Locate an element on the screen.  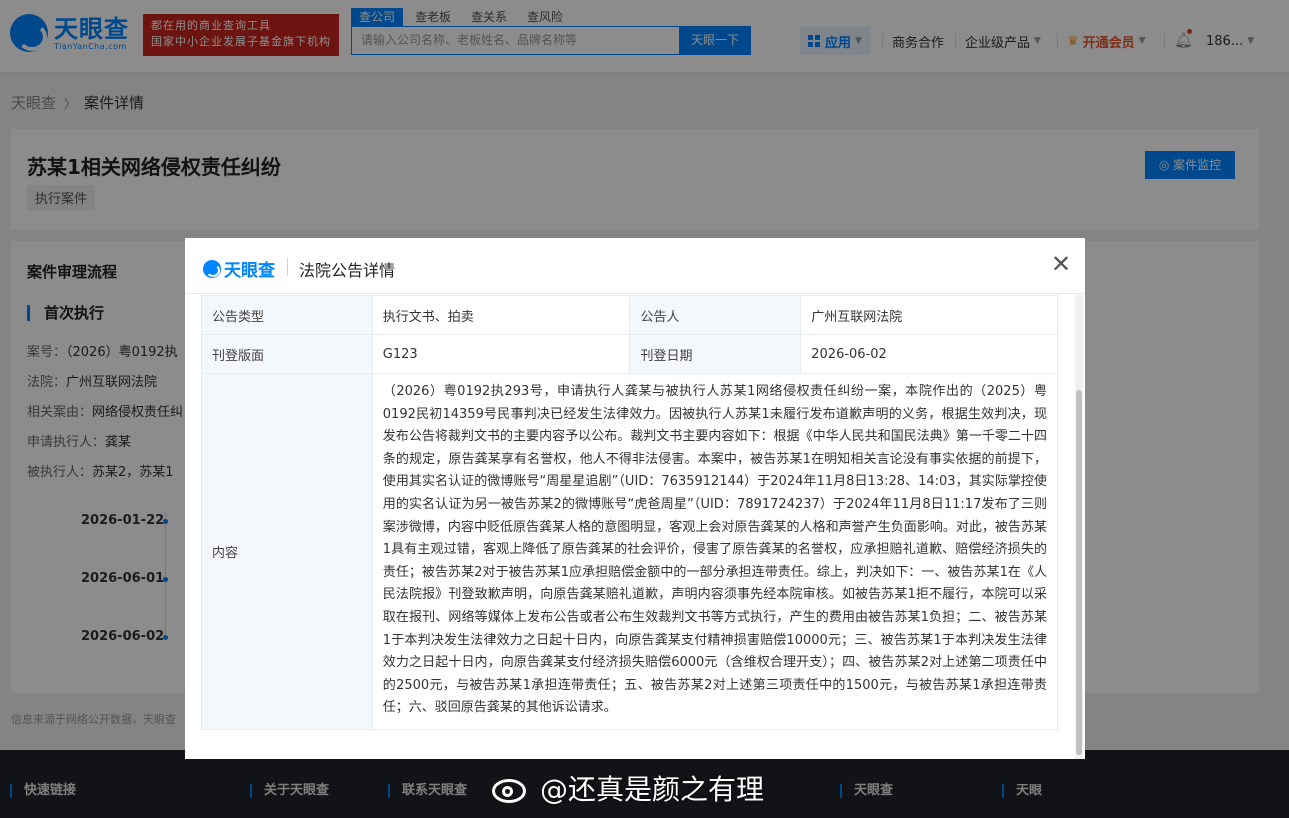
logo-eye-icon is located at coordinates (212, 268).